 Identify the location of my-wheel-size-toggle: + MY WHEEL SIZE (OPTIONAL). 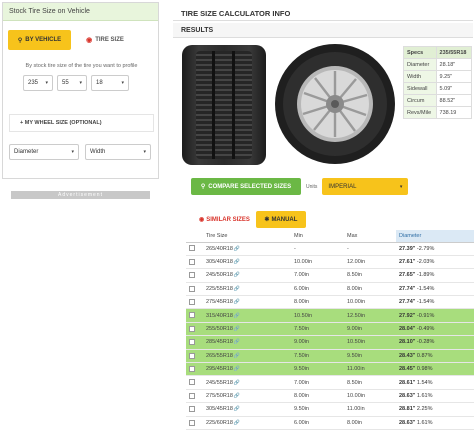
(81, 123).